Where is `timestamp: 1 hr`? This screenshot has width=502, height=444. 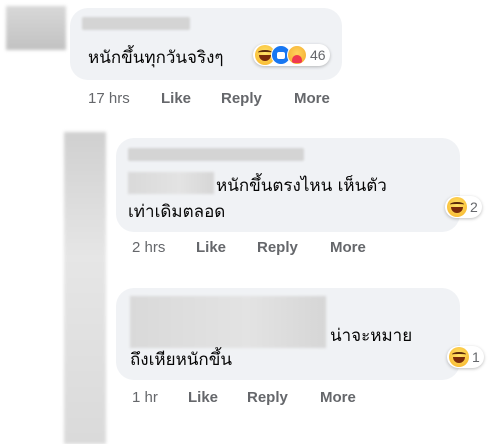
timestamp: 1 hr is located at coordinates (145, 397).